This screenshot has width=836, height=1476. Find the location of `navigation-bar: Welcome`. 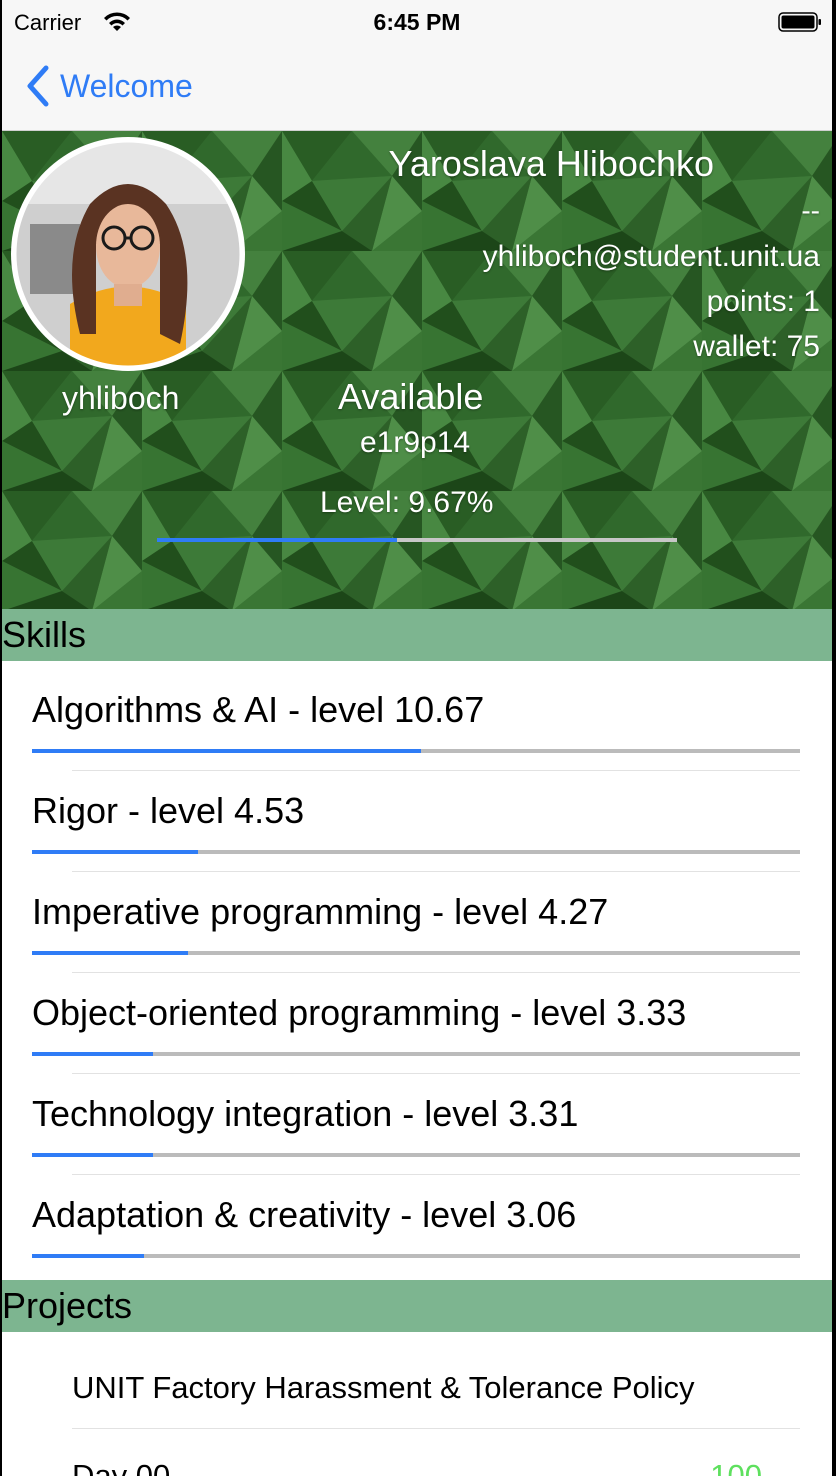

navigation-bar: Welcome is located at coordinates (417, 87).